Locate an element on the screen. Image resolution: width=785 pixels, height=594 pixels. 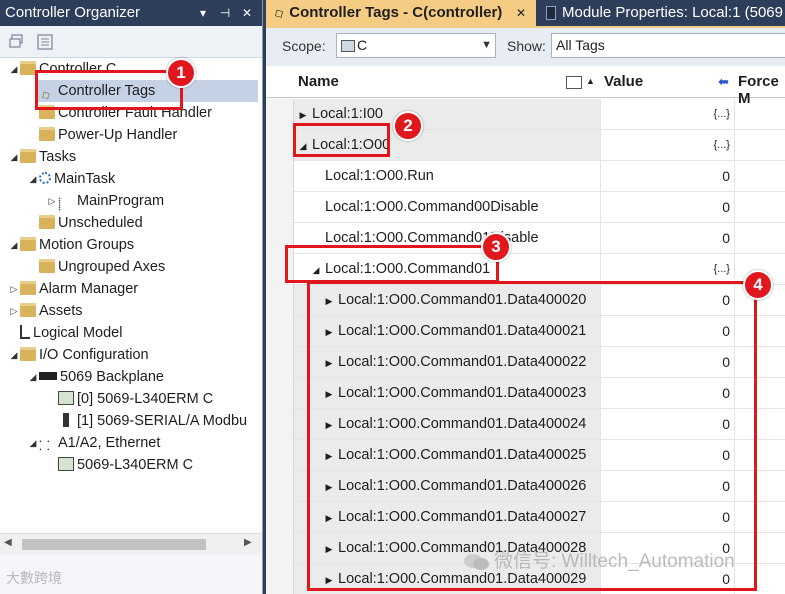
pin-icon: ⊣ is located at coordinates (225, 13).